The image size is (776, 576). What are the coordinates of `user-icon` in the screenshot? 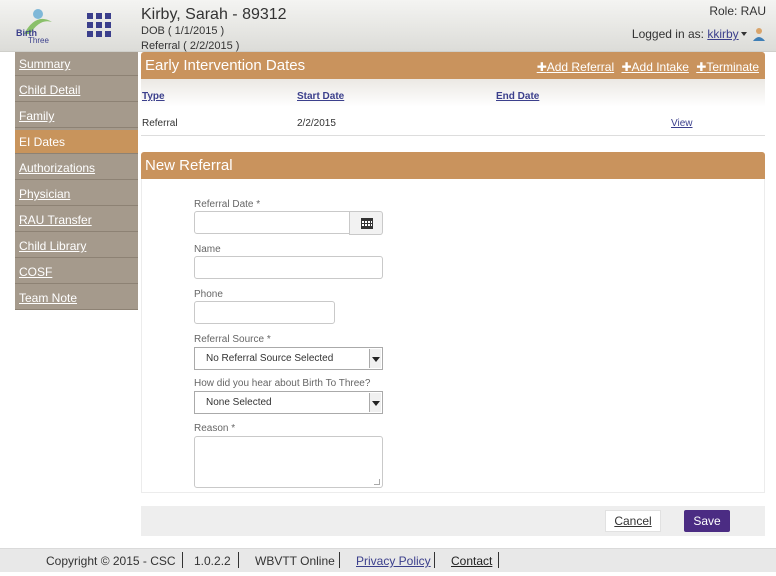 It's located at (759, 34).